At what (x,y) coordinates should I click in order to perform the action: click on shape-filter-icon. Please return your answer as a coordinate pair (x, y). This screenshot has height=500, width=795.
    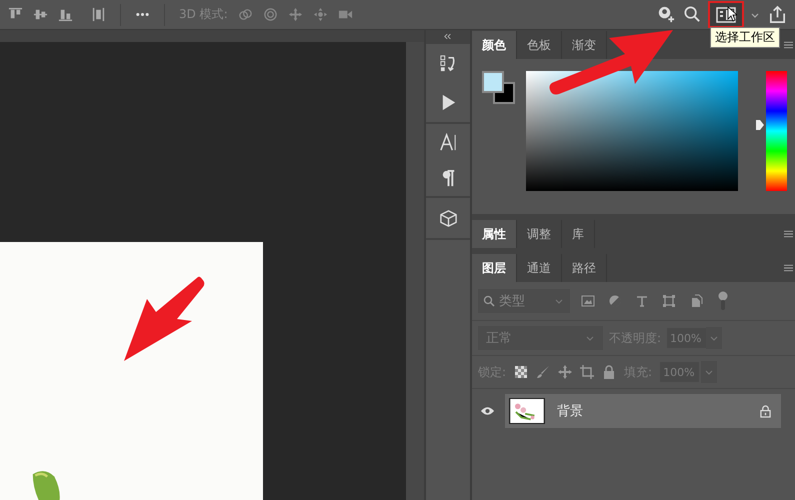
    Looking at the image, I should click on (669, 301).